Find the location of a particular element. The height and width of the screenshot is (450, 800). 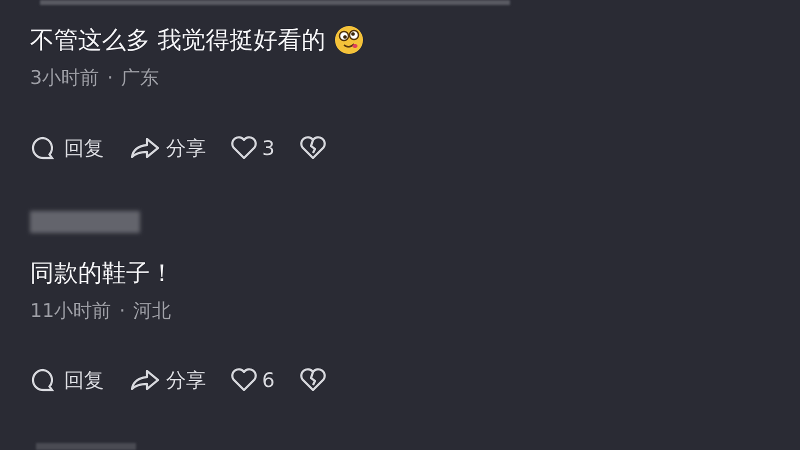

comment-text: 不管这么多 我觉得挺好看的 is located at coordinates (178, 40).